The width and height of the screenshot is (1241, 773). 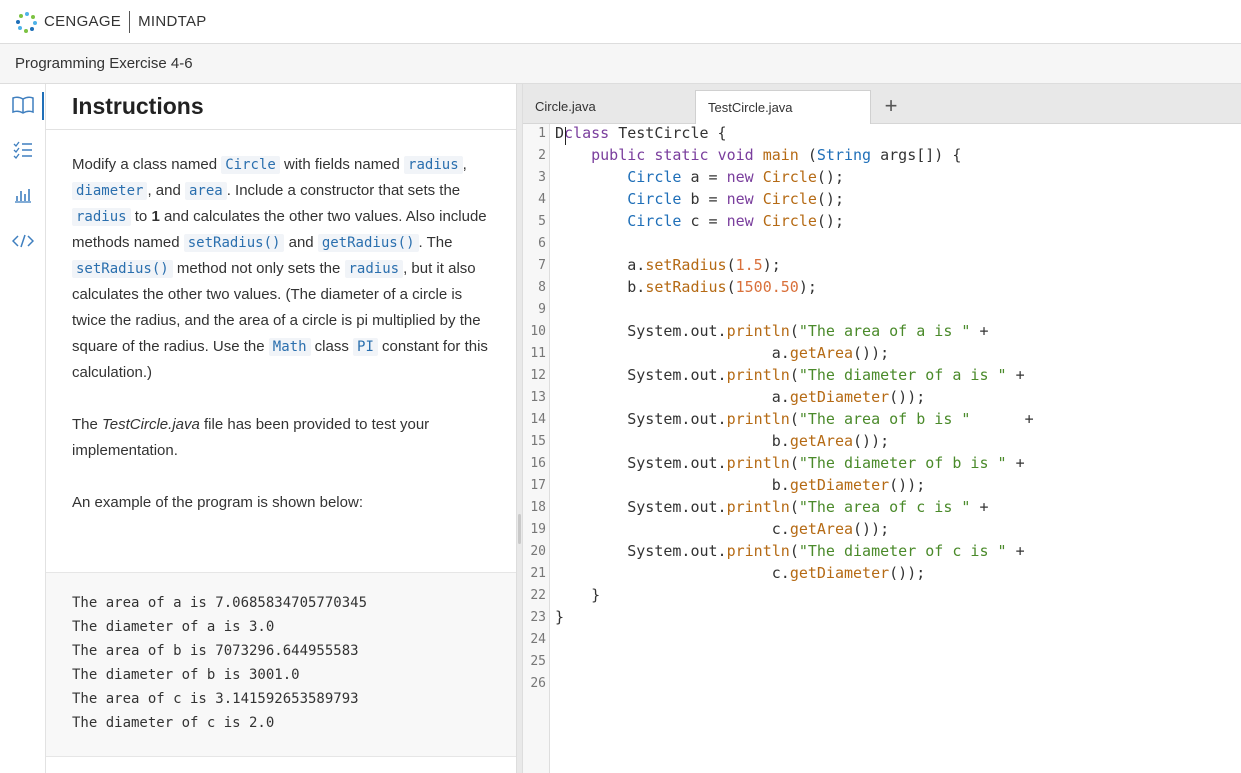 I want to click on text: , and, so click(x=166, y=190).